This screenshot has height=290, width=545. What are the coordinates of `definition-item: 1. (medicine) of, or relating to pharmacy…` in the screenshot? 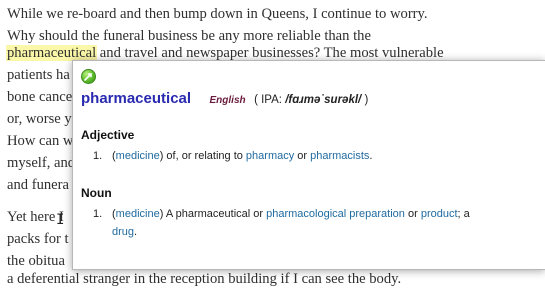 It's located at (313, 156).